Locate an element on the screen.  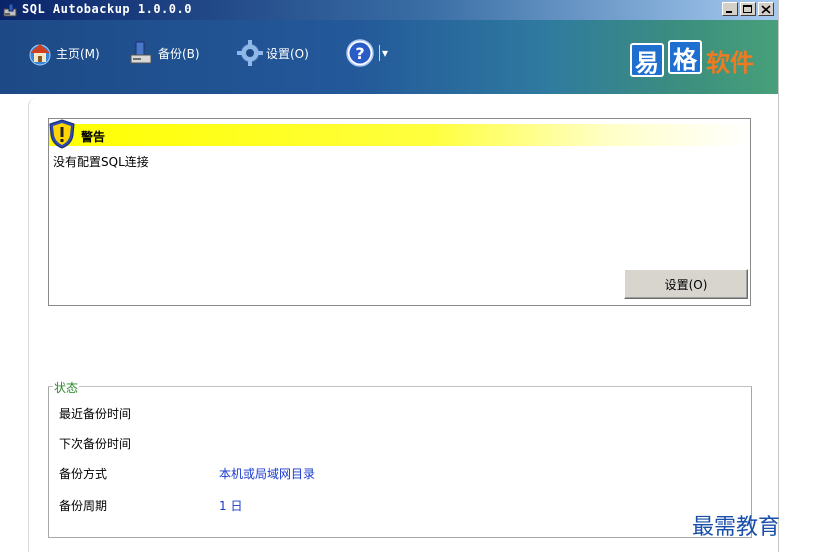
maximize-button is located at coordinates (748, 9).